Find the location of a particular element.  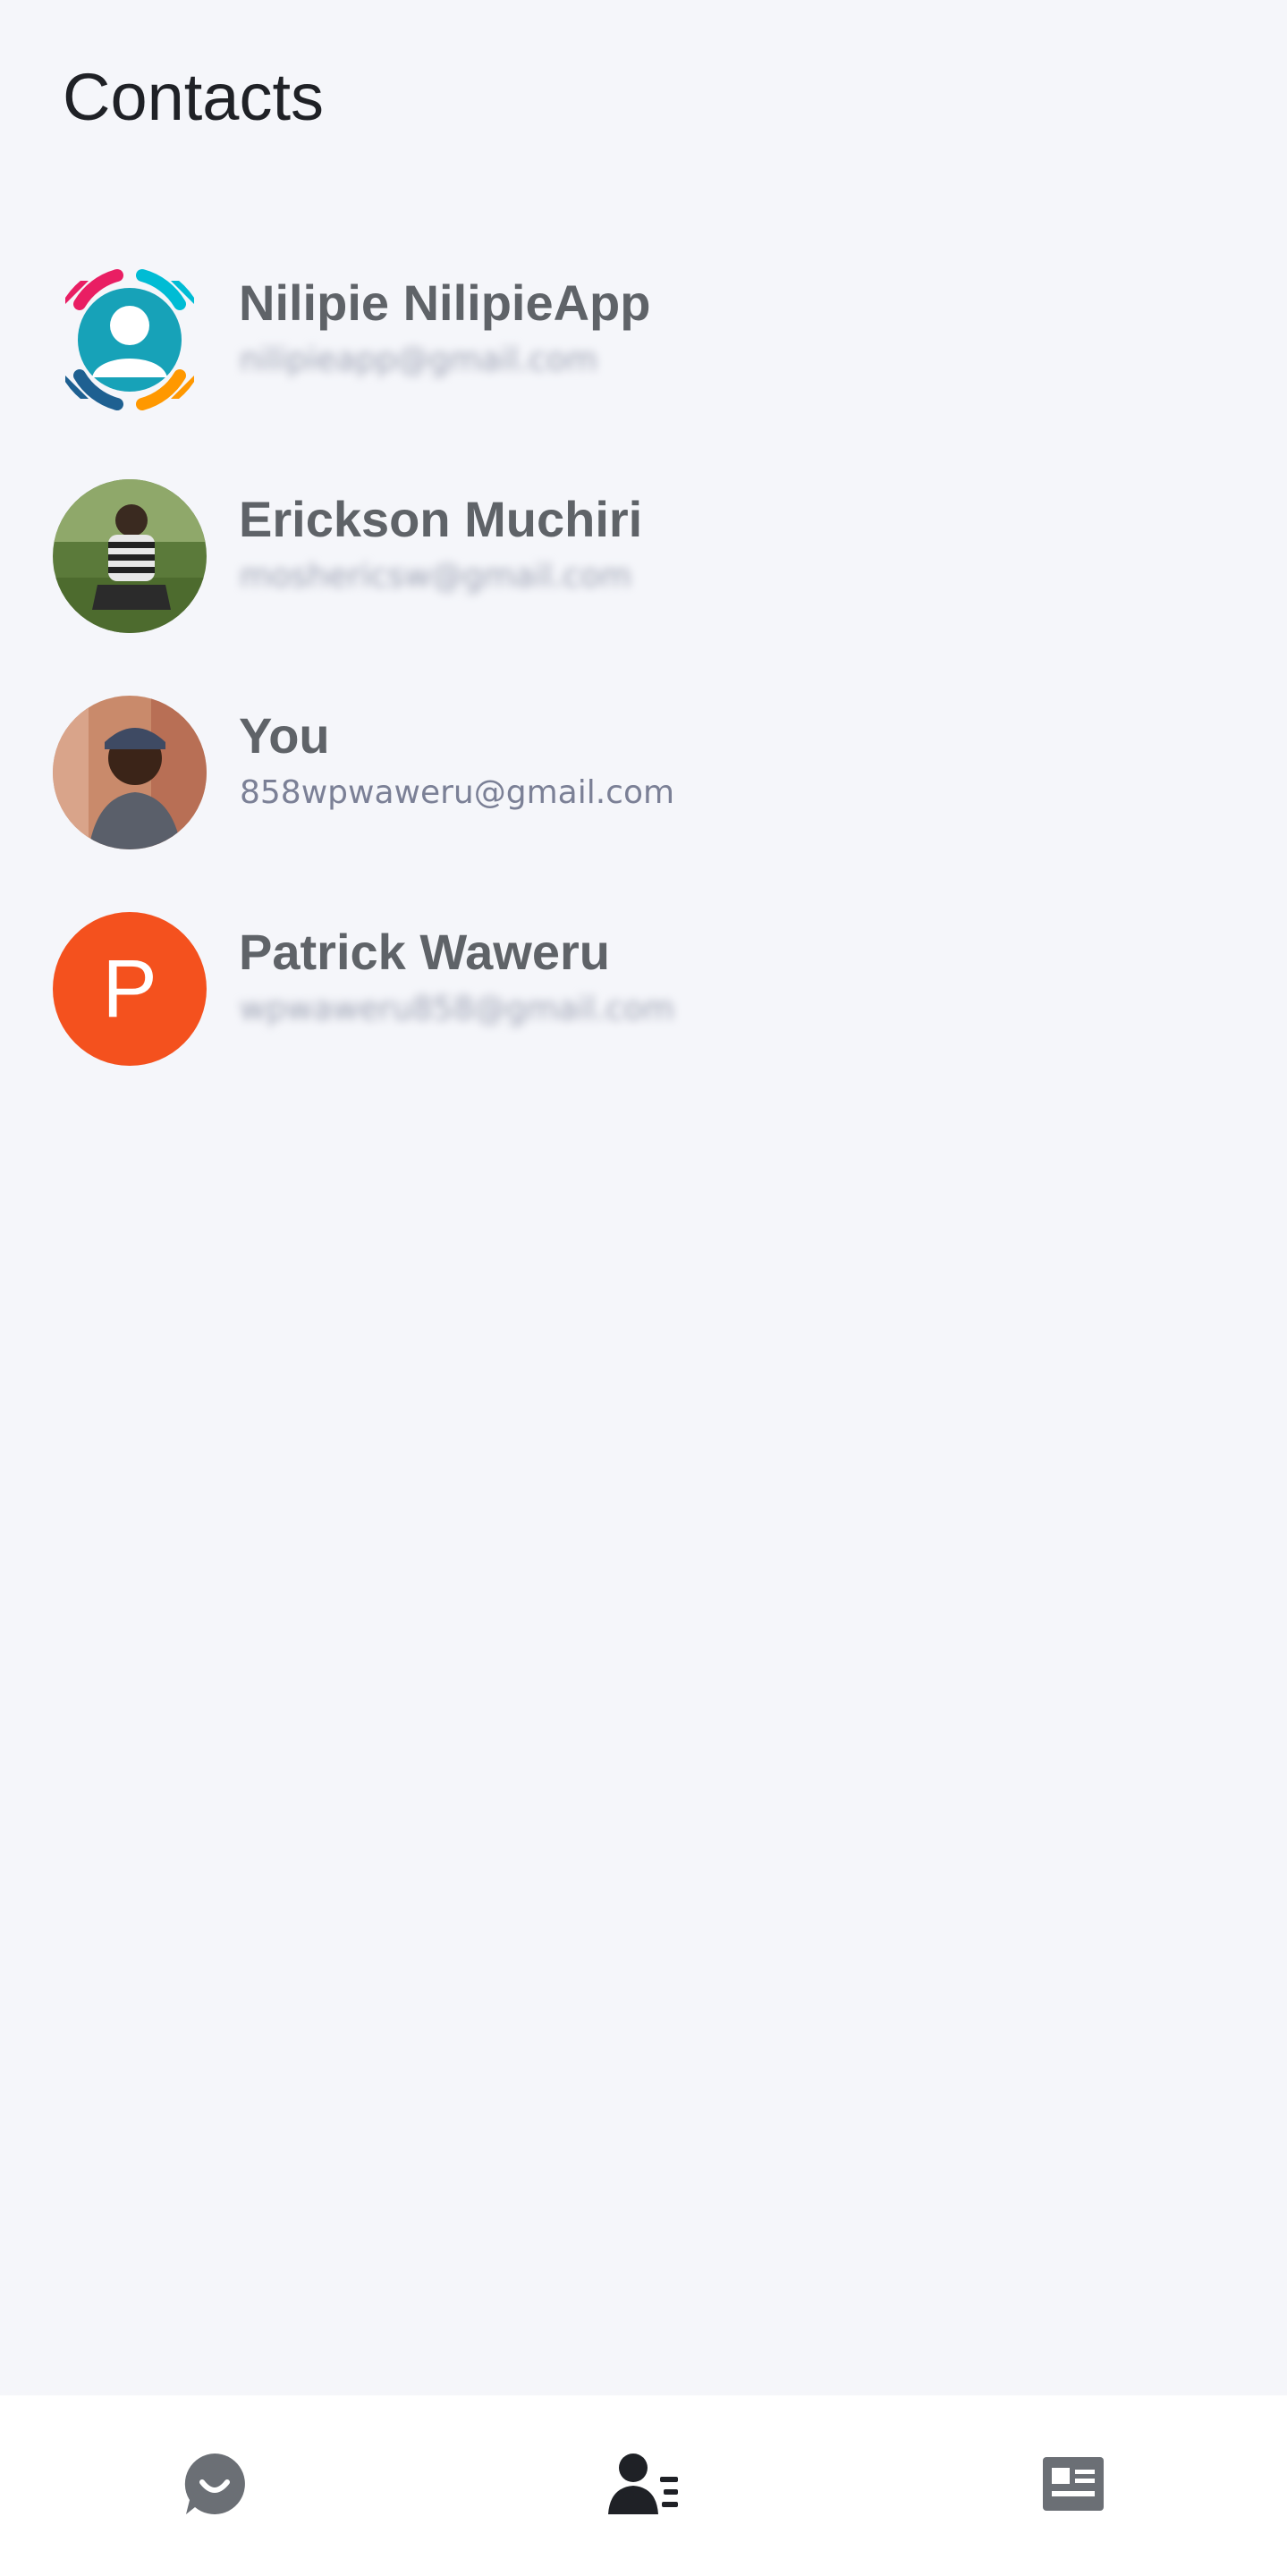

contact-name: Erickson Muchiri is located at coordinates (441, 519).